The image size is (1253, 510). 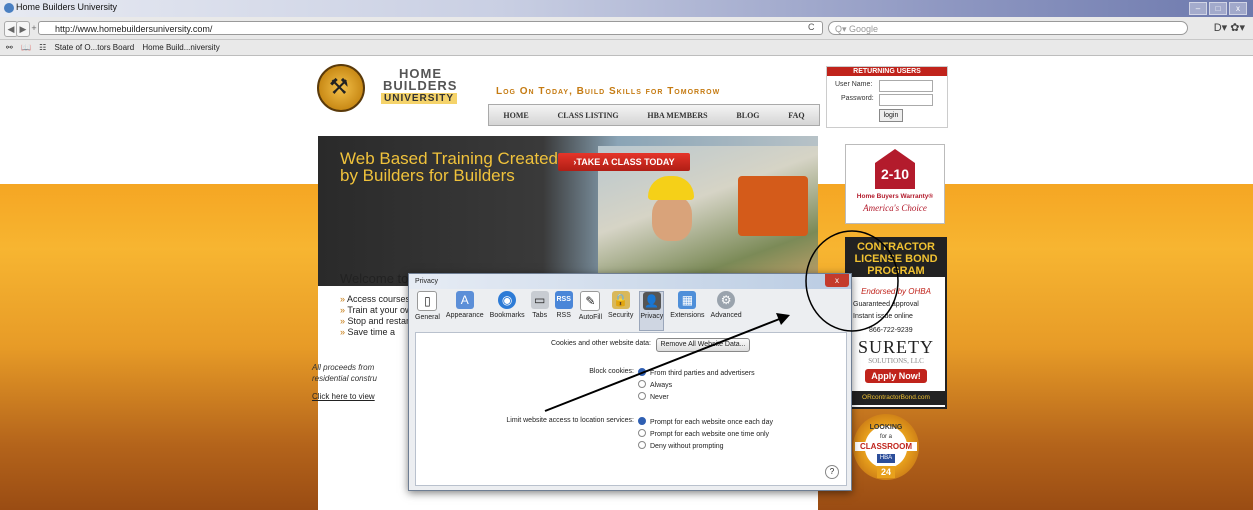 What do you see at coordinates (663, 364) in the screenshot?
I see `annotation-arrow` at bounding box center [663, 364].